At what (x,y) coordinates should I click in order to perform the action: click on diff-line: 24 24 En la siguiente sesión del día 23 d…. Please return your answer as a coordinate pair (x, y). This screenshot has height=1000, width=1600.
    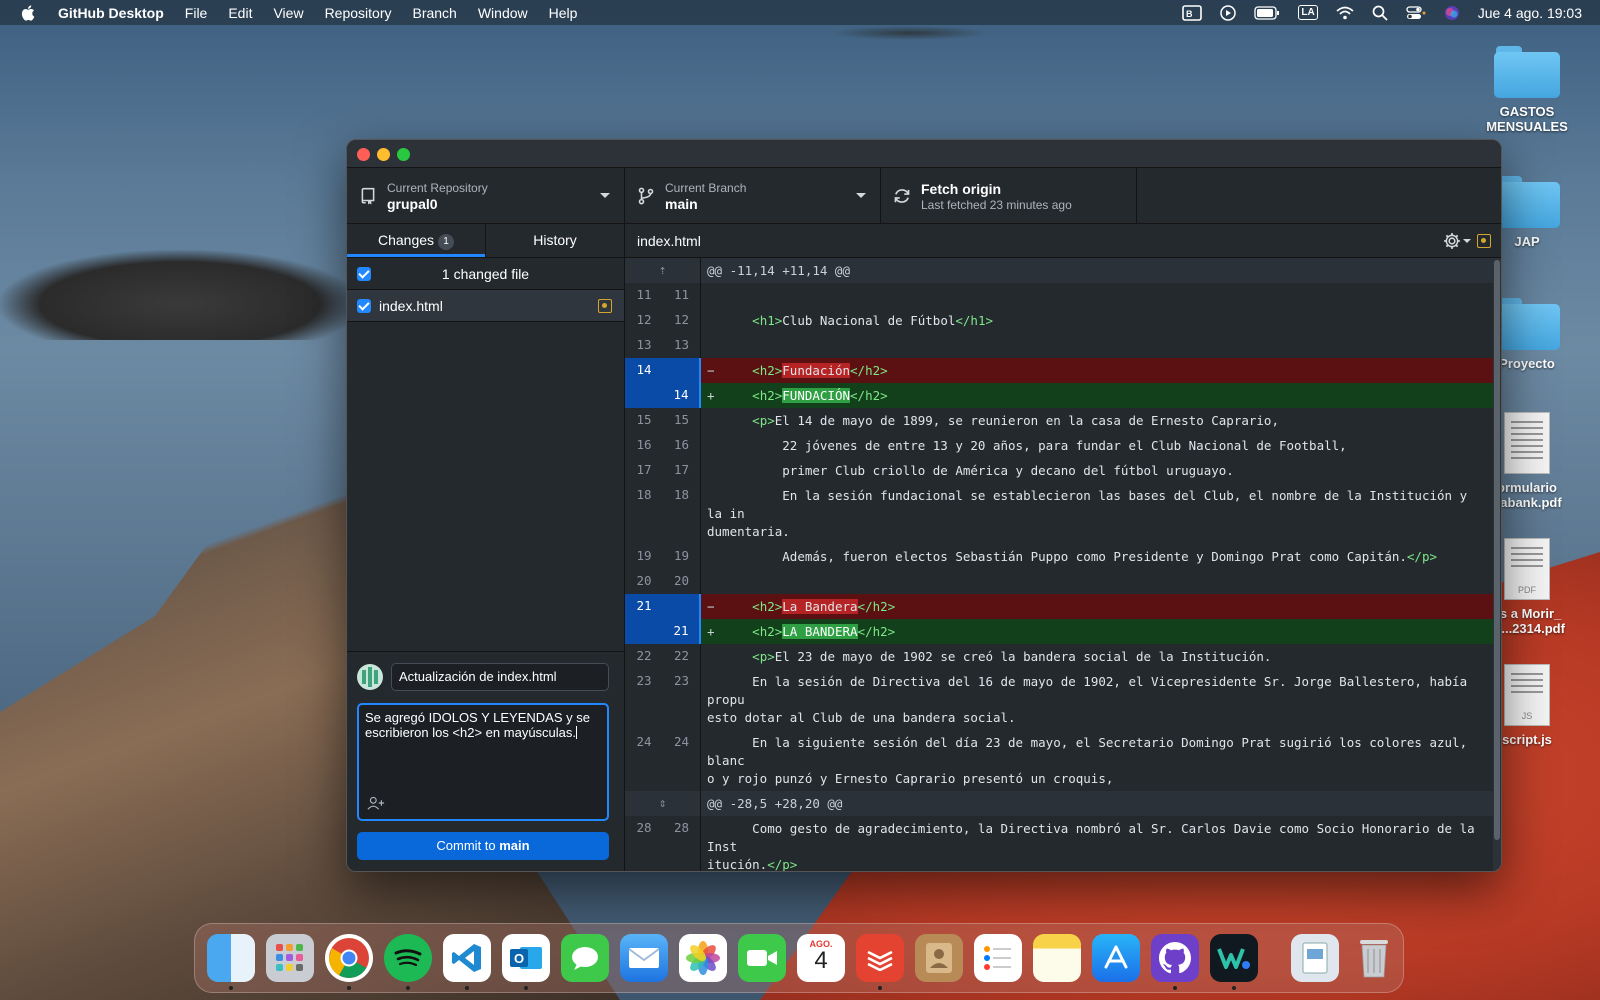
    Looking at the image, I should click on (1059, 760).